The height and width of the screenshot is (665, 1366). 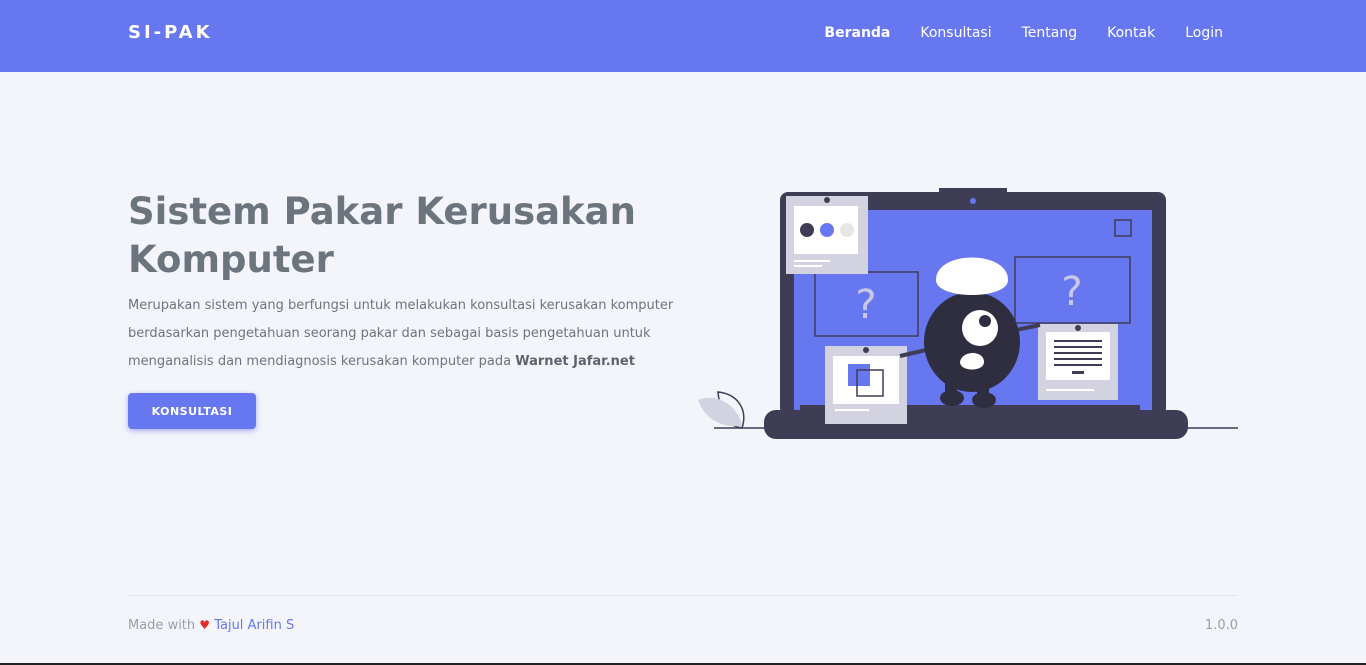 What do you see at coordinates (254, 625) in the screenshot?
I see `footer-author-link: Tajul Arifin S` at bounding box center [254, 625].